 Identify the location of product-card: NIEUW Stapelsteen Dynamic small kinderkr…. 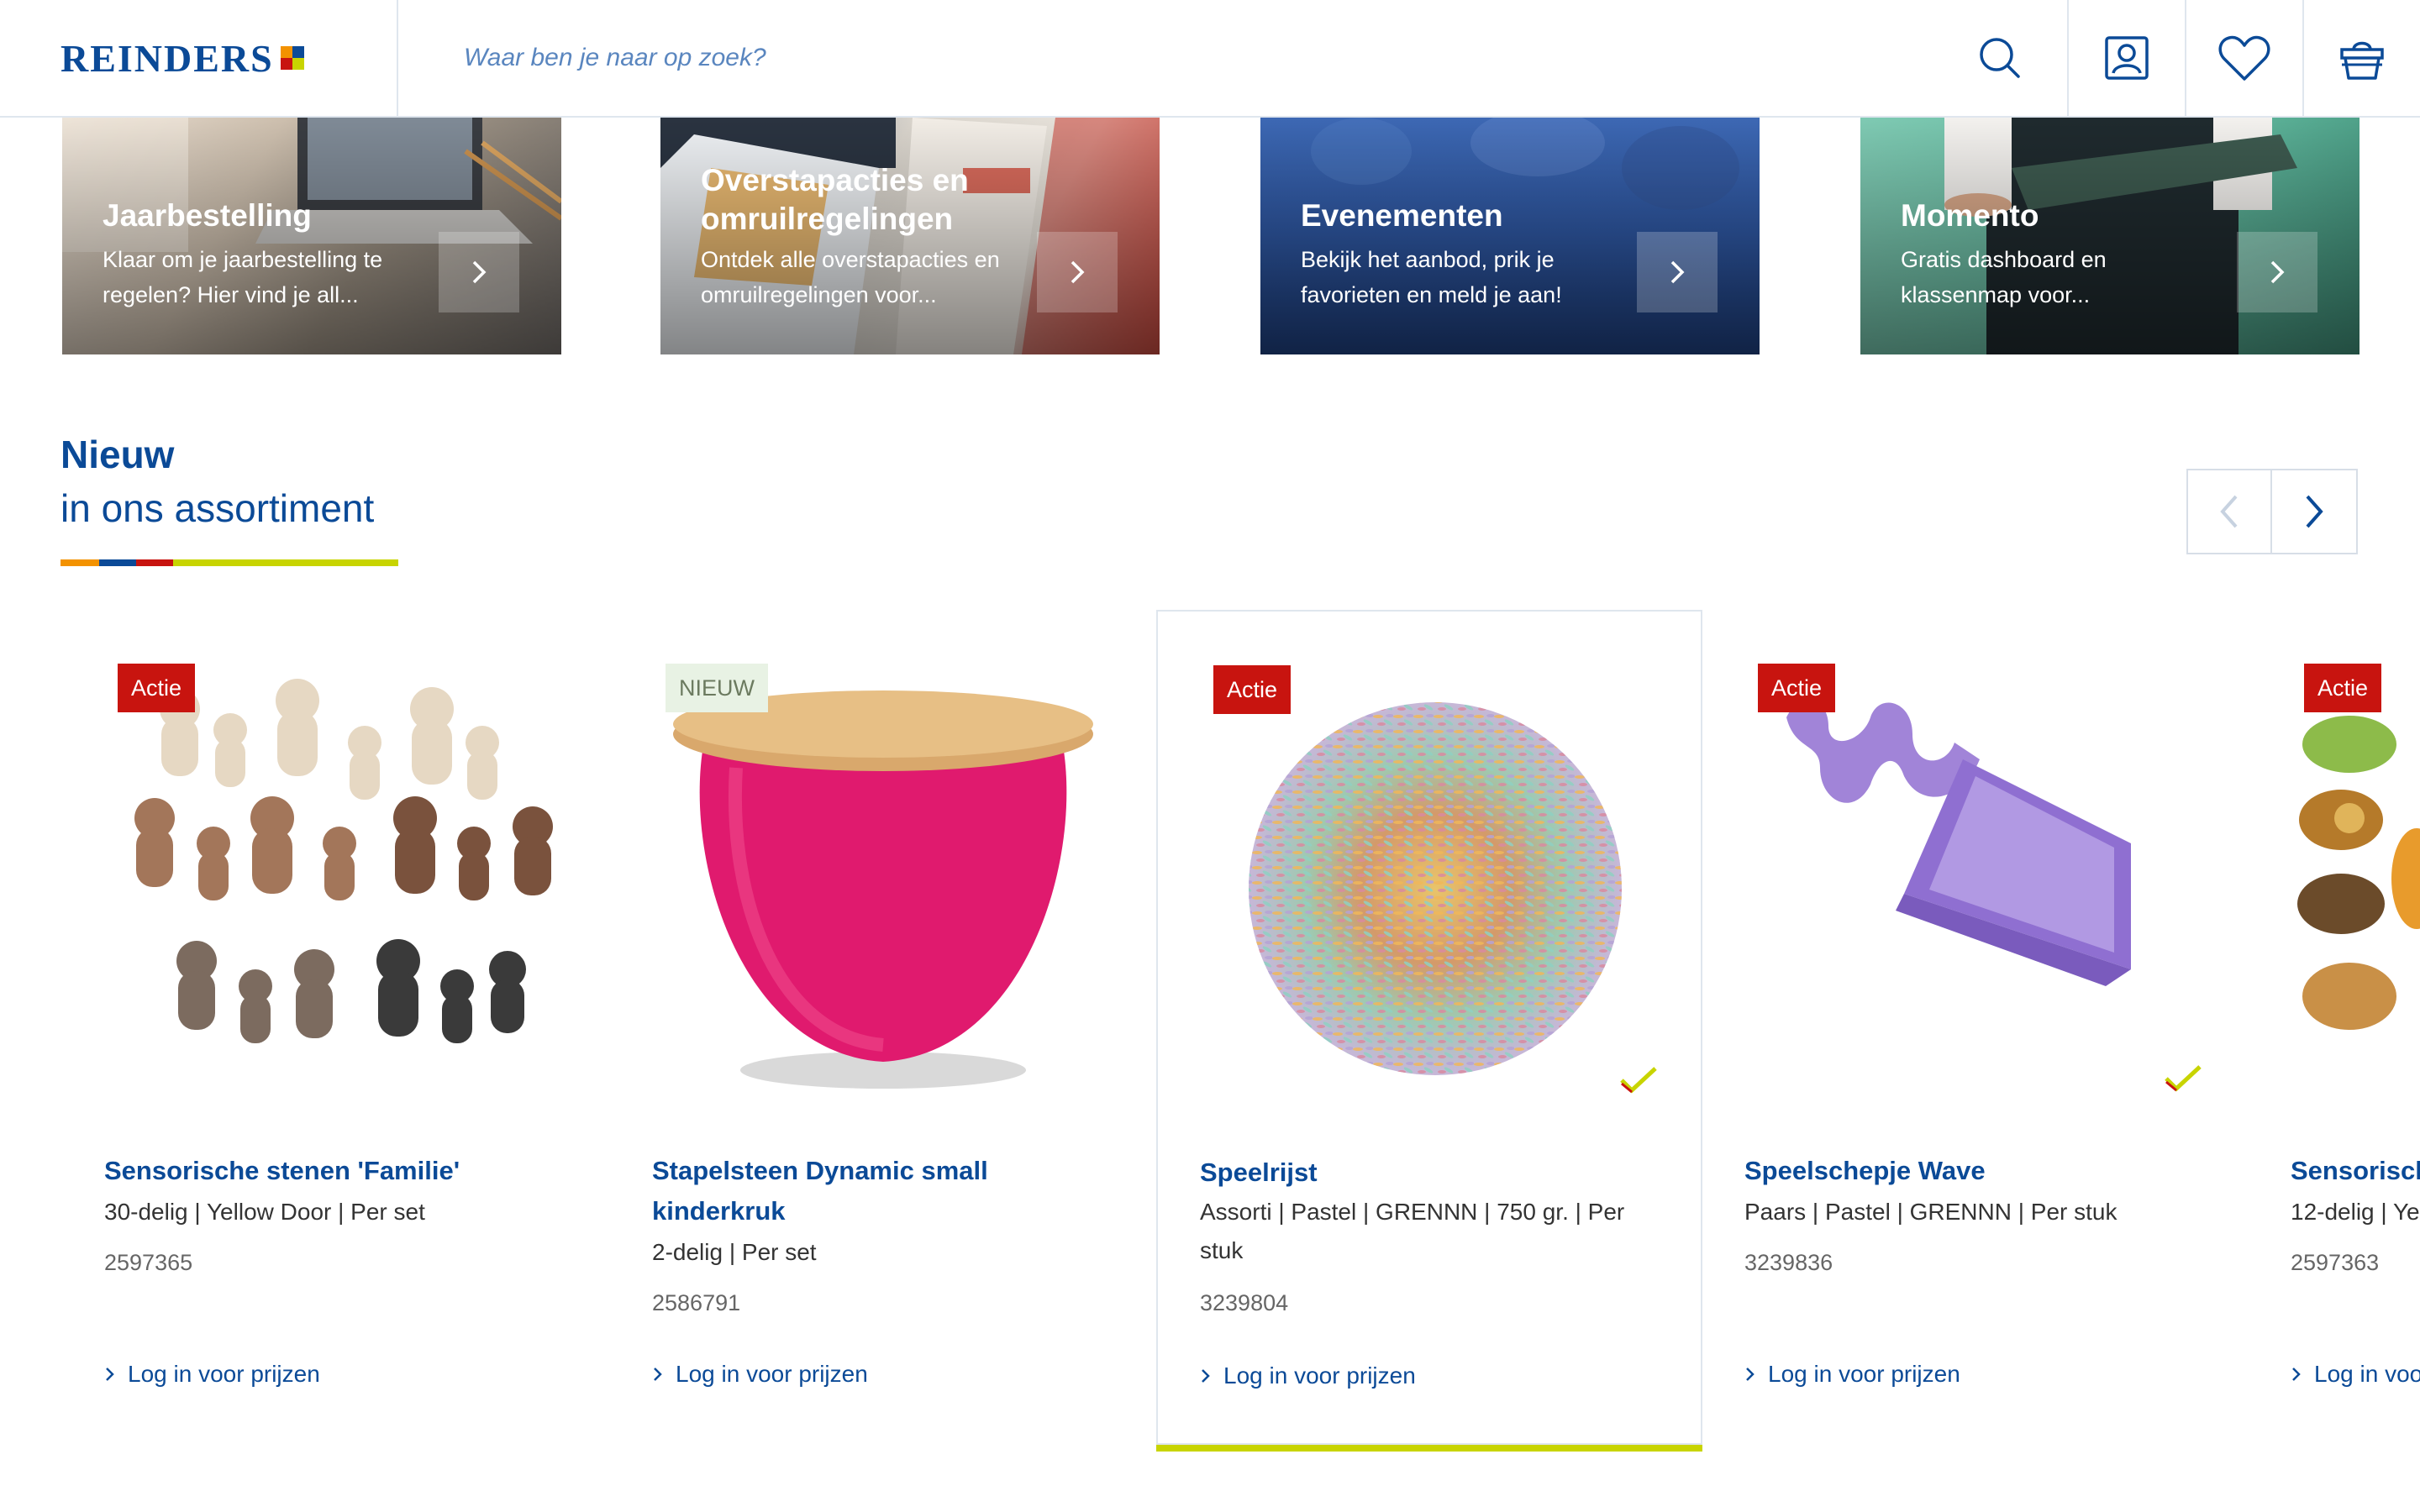
(883, 1027).